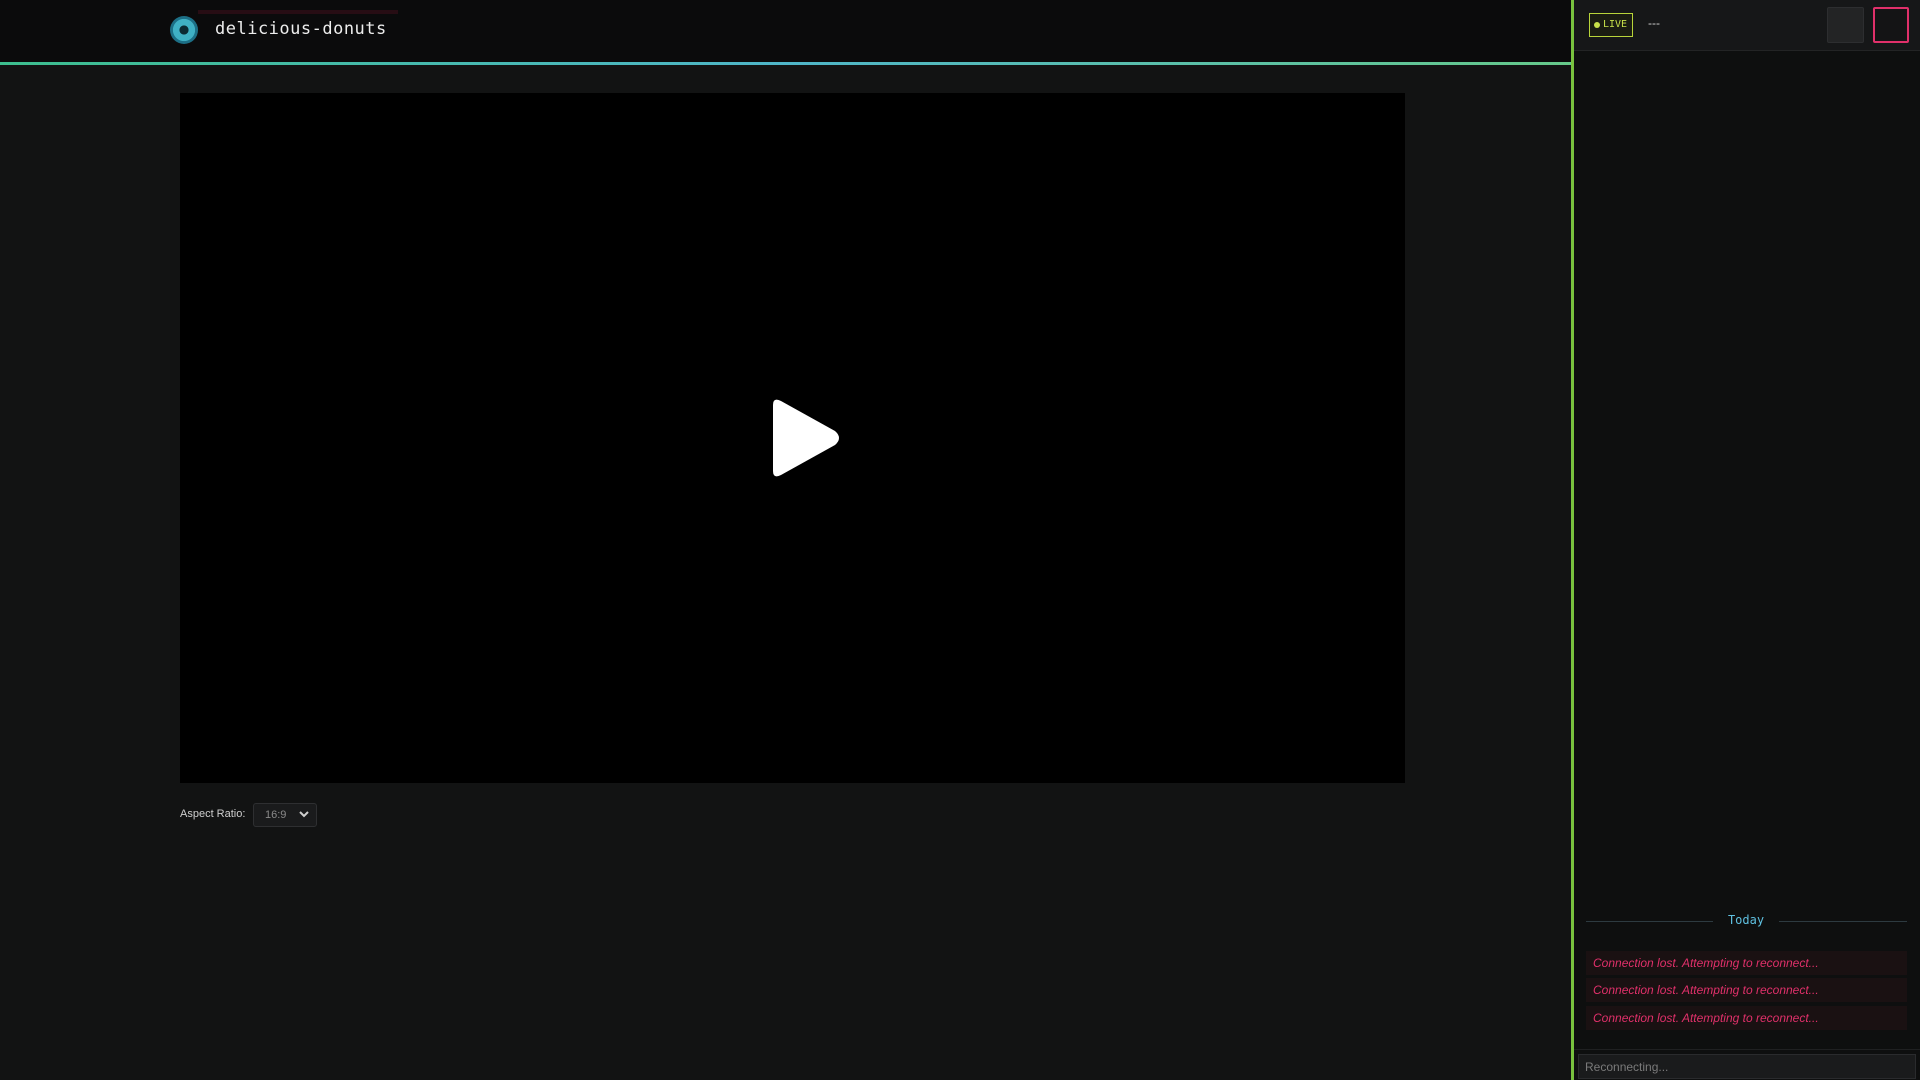  What do you see at coordinates (298, 12) in the screenshot?
I see `channel-badge-bg` at bounding box center [298, 12].